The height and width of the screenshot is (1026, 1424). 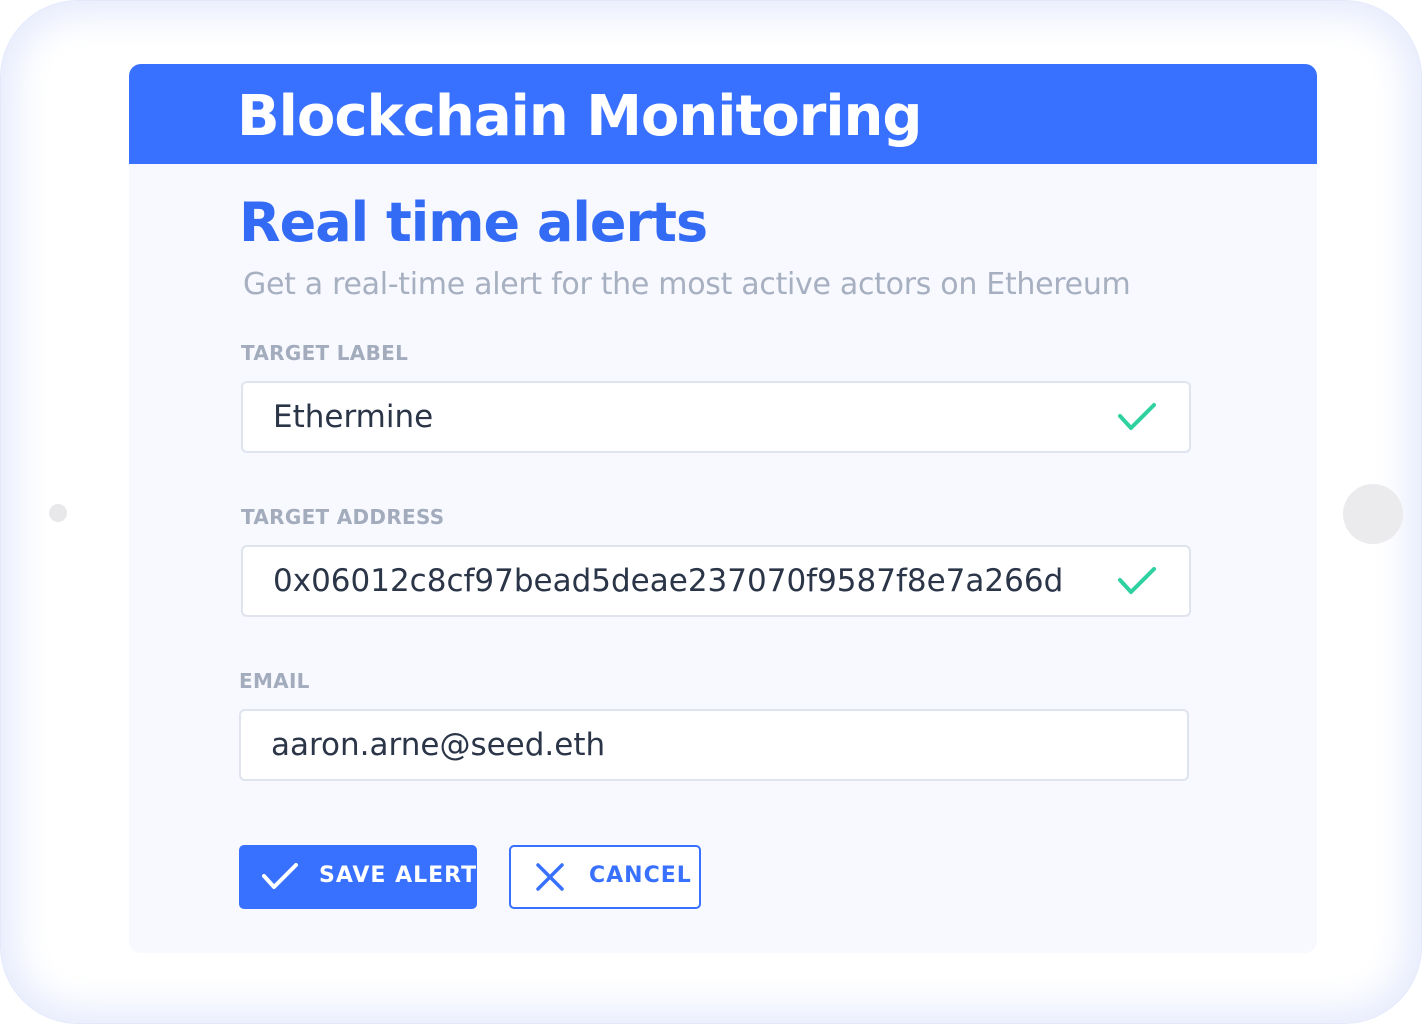 I want to click on save-alert-label: SAVE ALERT, so click(x=398, y=875).